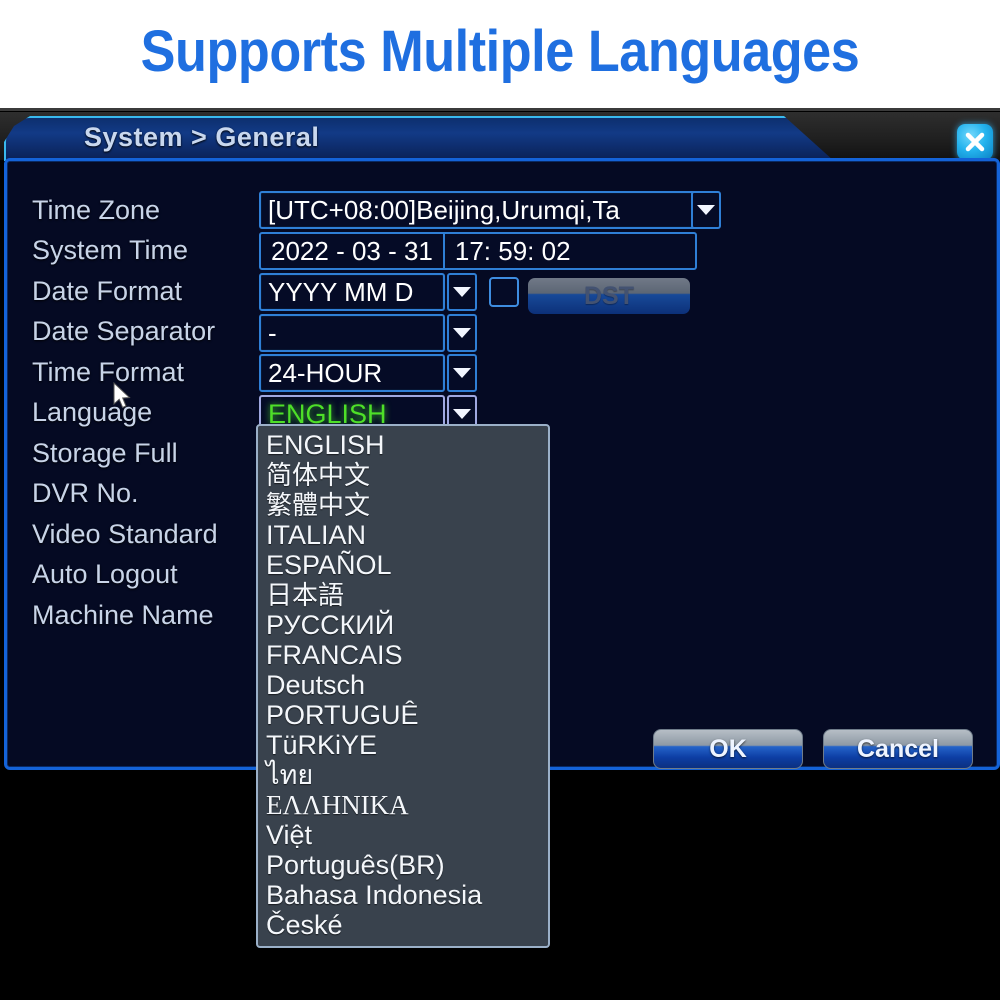  I want to click on system-clock-value: 17: 59: 02, so click(513, 251).